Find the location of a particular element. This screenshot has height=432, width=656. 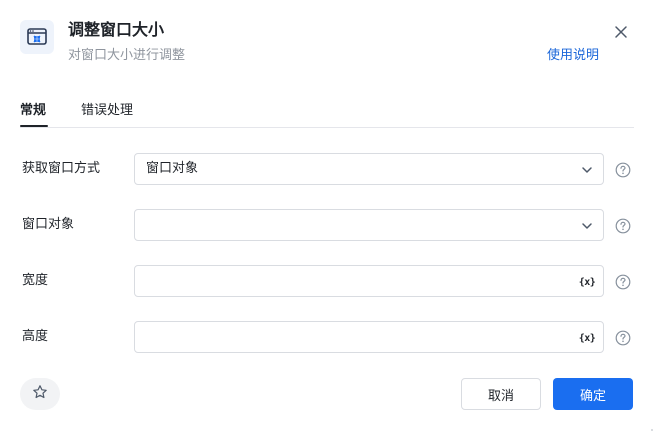

close-button is located at coordinates (621, 33).